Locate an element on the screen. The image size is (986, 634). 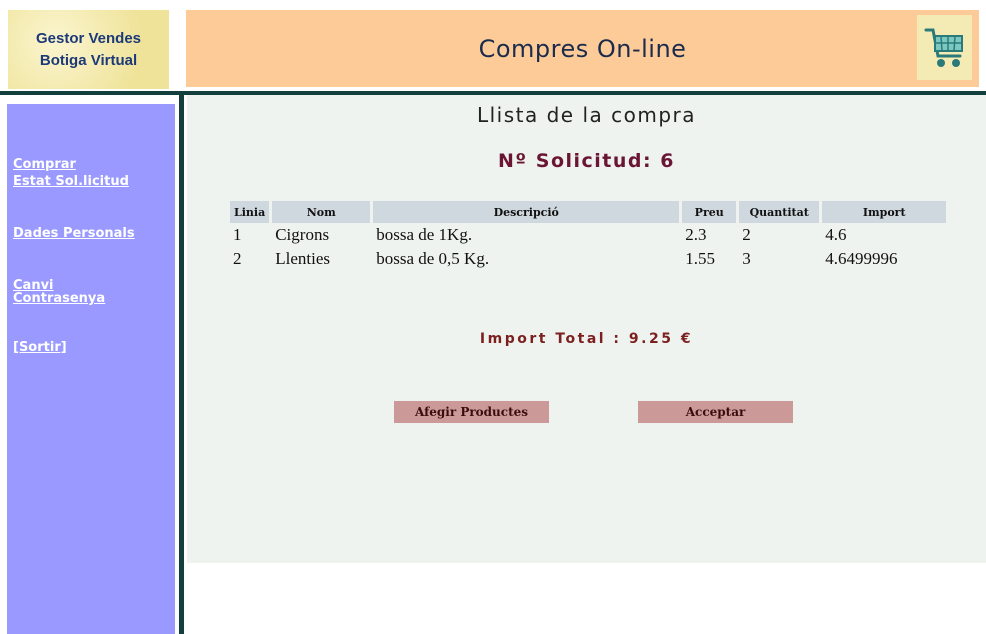
column-header-import: Import is located at coordinates (884, 212).